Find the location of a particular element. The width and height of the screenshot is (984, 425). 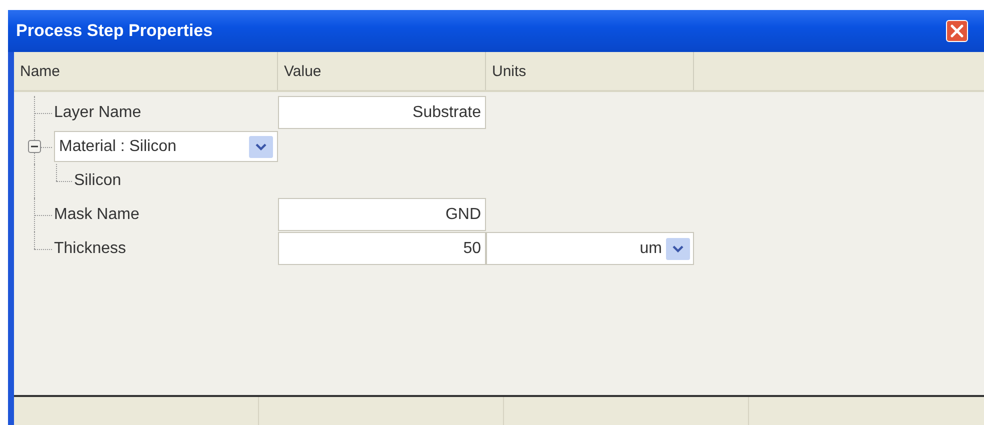

column-header: Name is located at coordinates (146, 71).